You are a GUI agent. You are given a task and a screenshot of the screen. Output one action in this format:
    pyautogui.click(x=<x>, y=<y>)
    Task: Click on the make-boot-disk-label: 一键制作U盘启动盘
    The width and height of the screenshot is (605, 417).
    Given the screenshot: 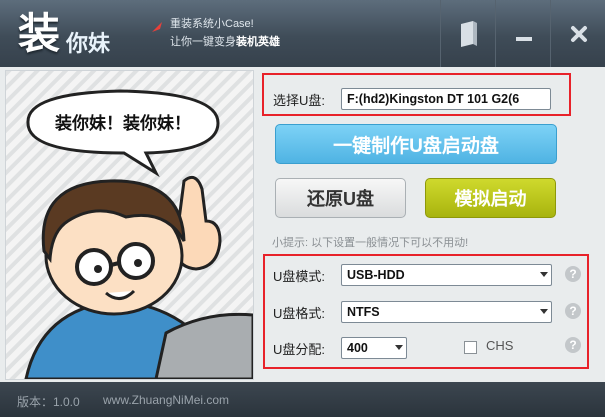 What is the action you would take?
    pyautogui.click(x=416, y=146)
    